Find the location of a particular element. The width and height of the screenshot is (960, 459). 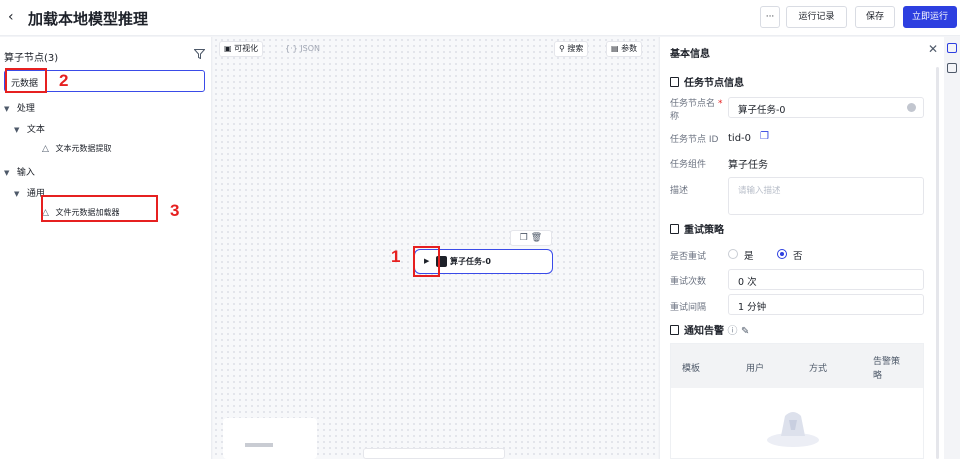

tree-group-input: ▼ 输入 is located at coordinates (19, 171).